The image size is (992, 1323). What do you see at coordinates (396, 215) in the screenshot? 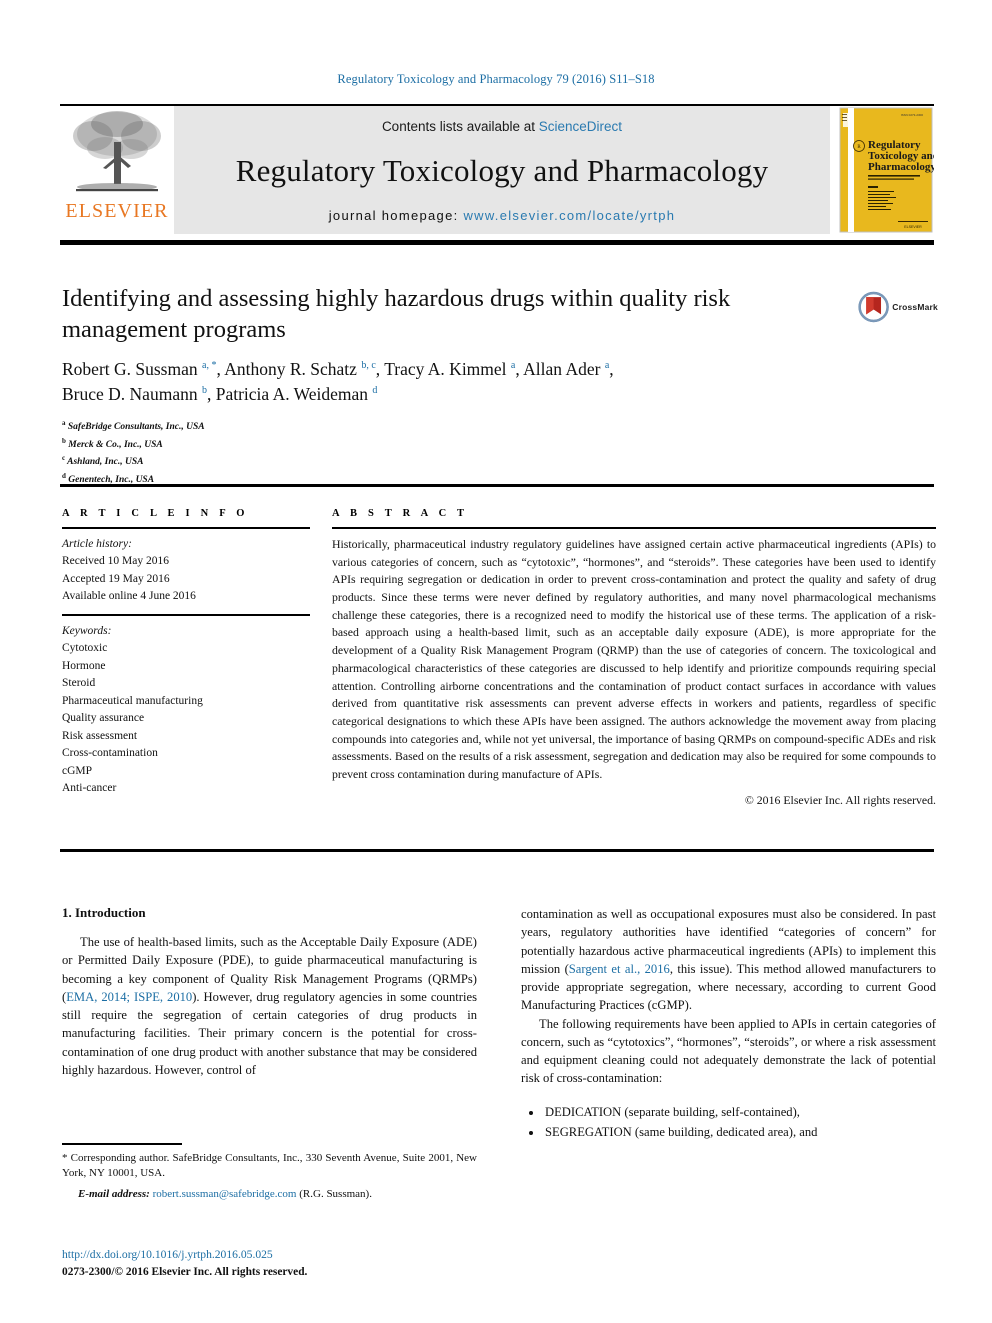
I see `homepage-prefix: journal homepage:` at bounding box center [396, 215].